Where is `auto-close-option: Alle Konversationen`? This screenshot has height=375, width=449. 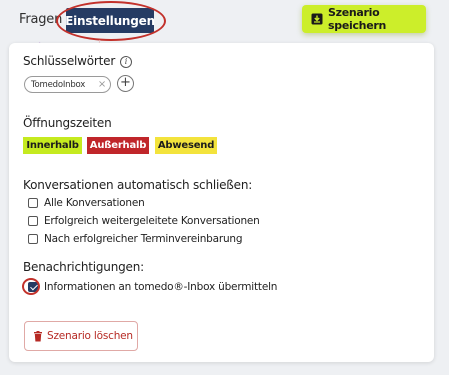 auto-close-option: Alle Konversationen is located at coordinates (86, 203).